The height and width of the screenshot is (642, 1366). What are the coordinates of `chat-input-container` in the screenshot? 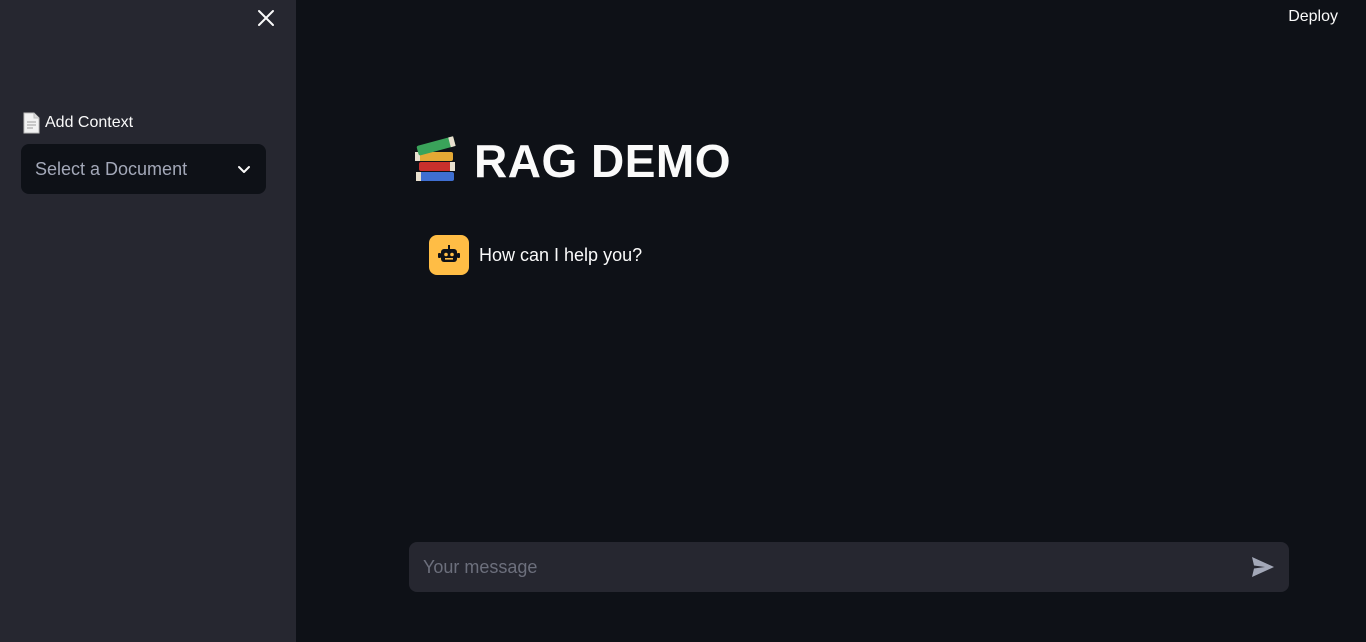 It's located at (849, 567).